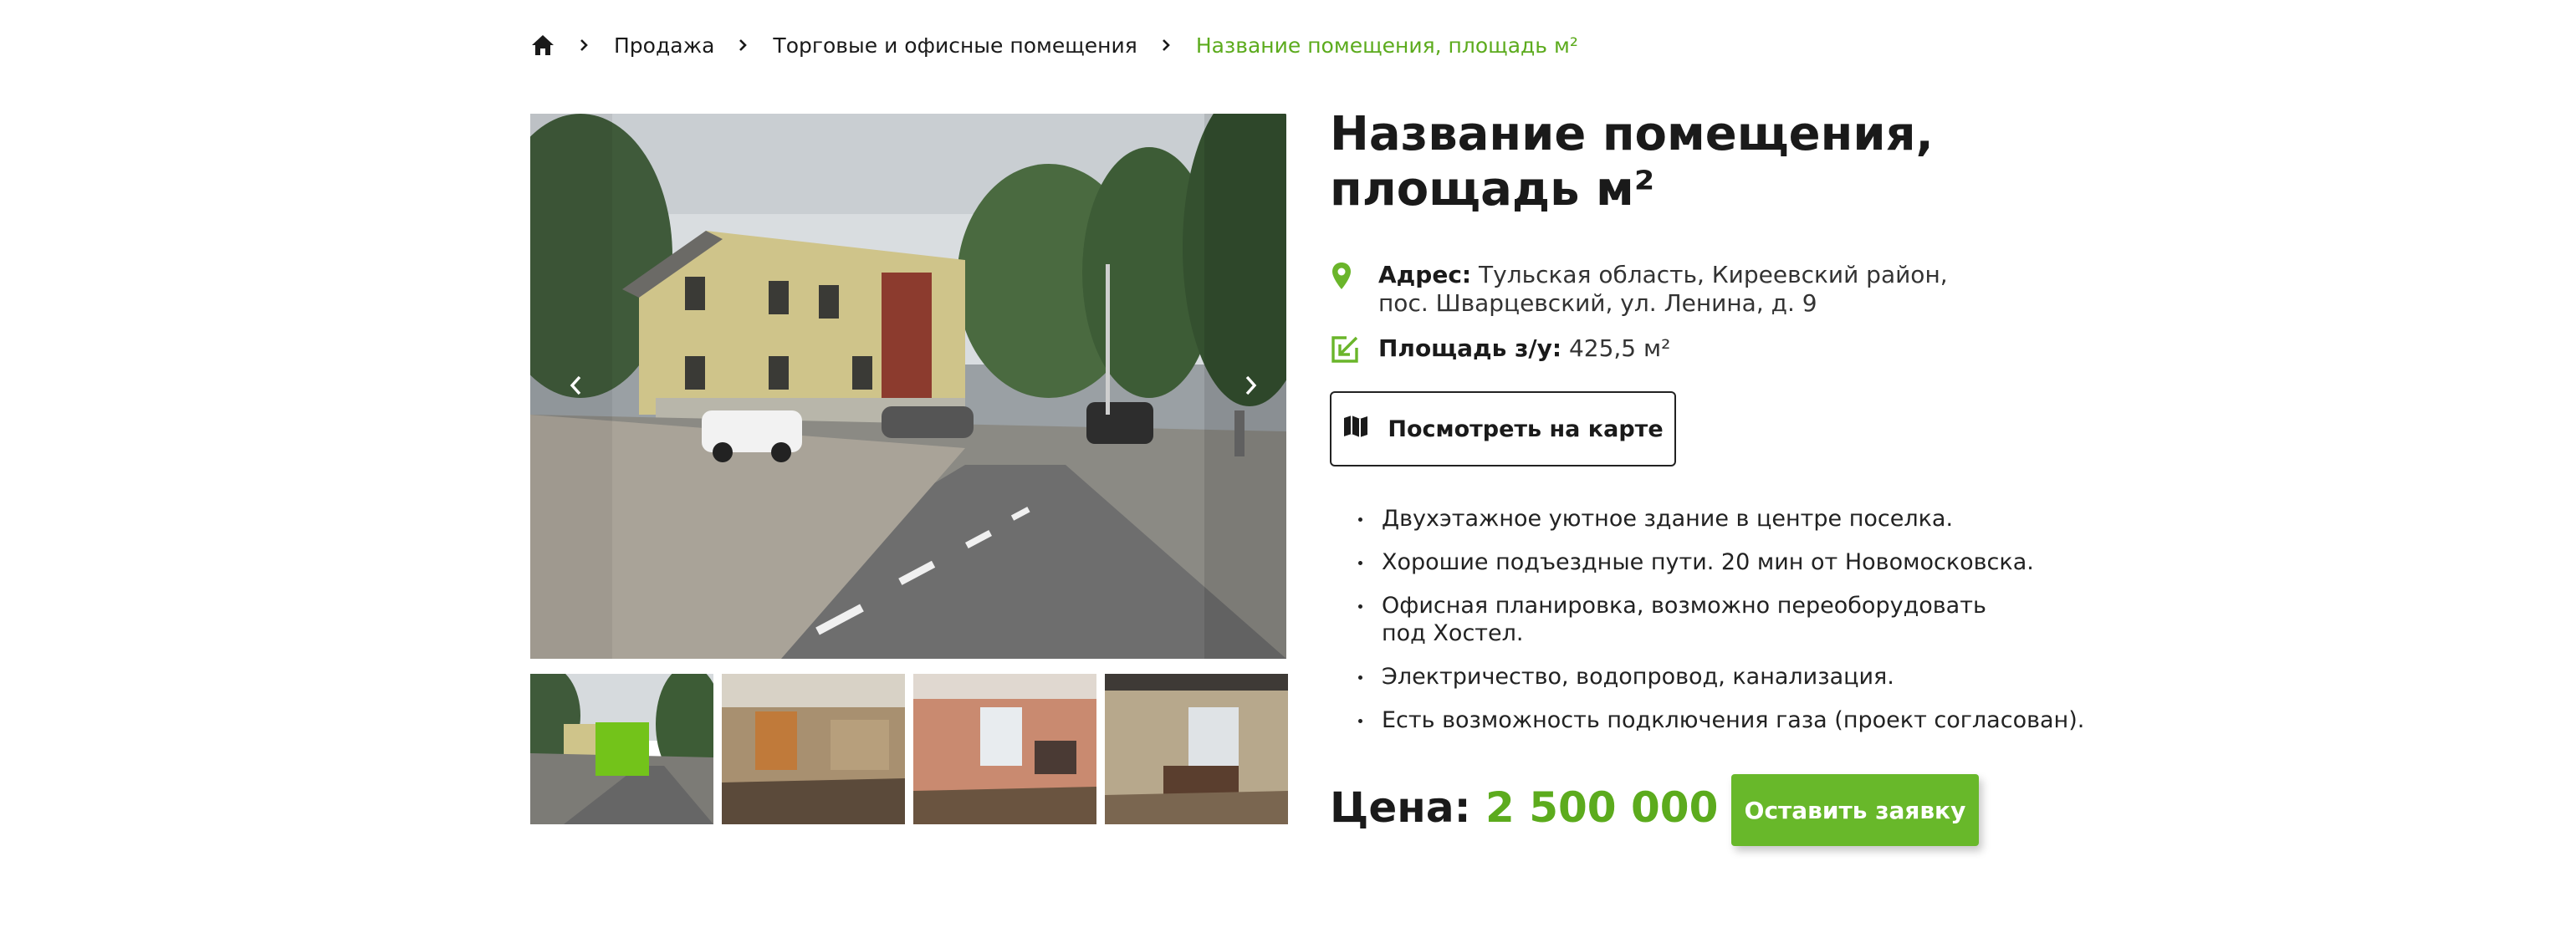 The height and width of the screenshot is (938, 2576). I want to click on breadcrumb-item-sale: Продажа, so click(664, 46).